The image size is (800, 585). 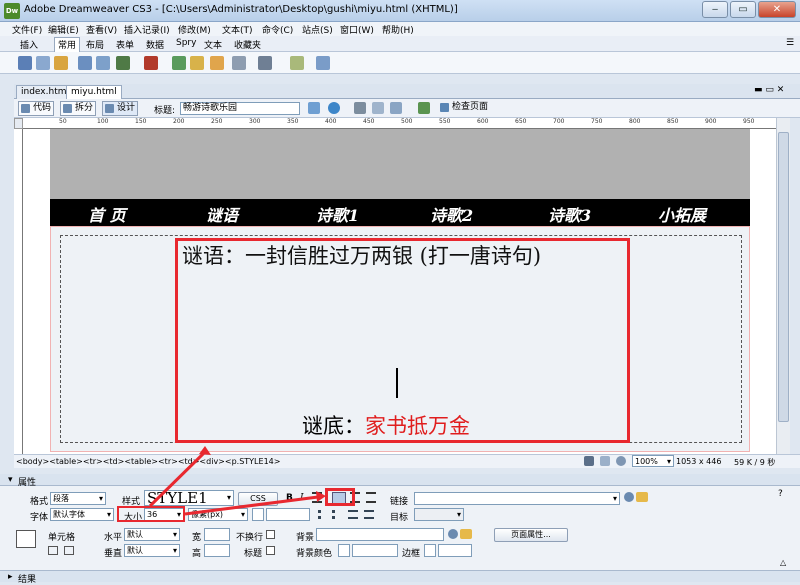 What do you see at coordinates (10, 577) in the screenshot?
I see `expand-arrow-icon: ▸` at bounding box center [10, 577].